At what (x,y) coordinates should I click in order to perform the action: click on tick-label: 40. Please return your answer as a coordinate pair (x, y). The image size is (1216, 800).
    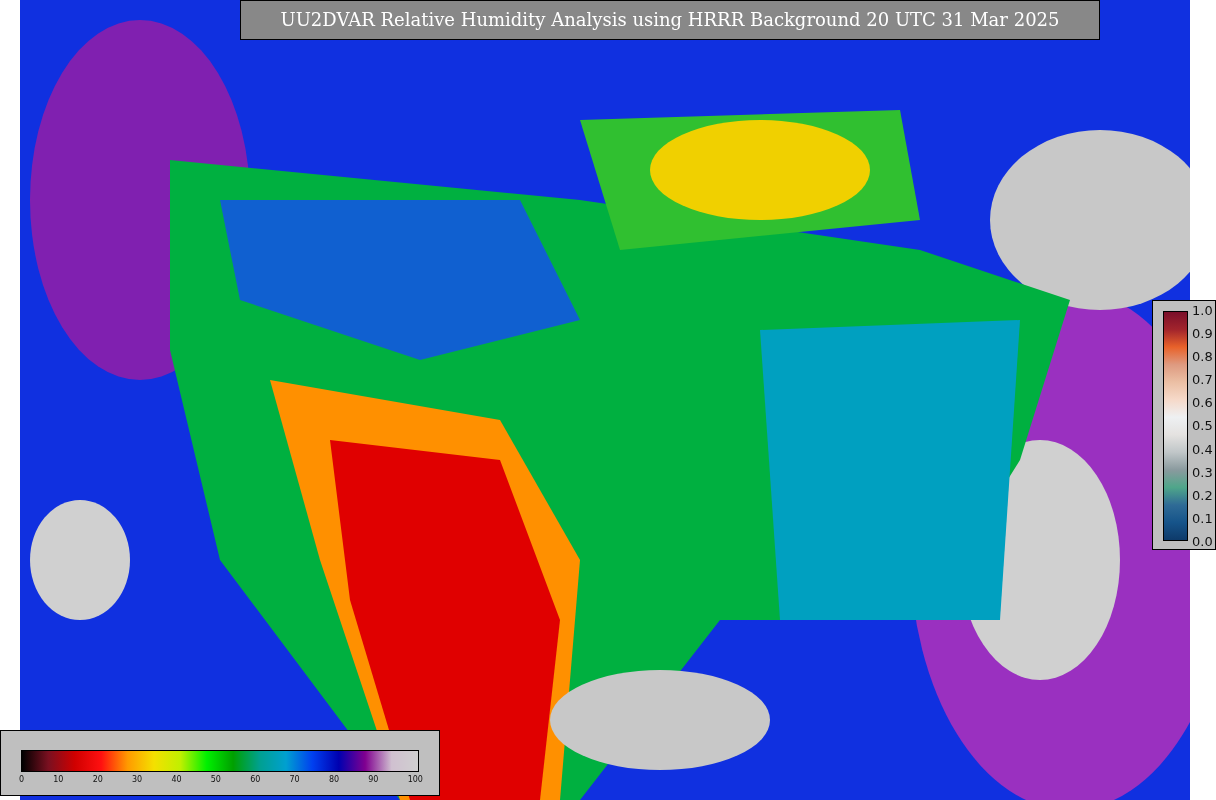
    Looking at the image, I should click on (176, 779).